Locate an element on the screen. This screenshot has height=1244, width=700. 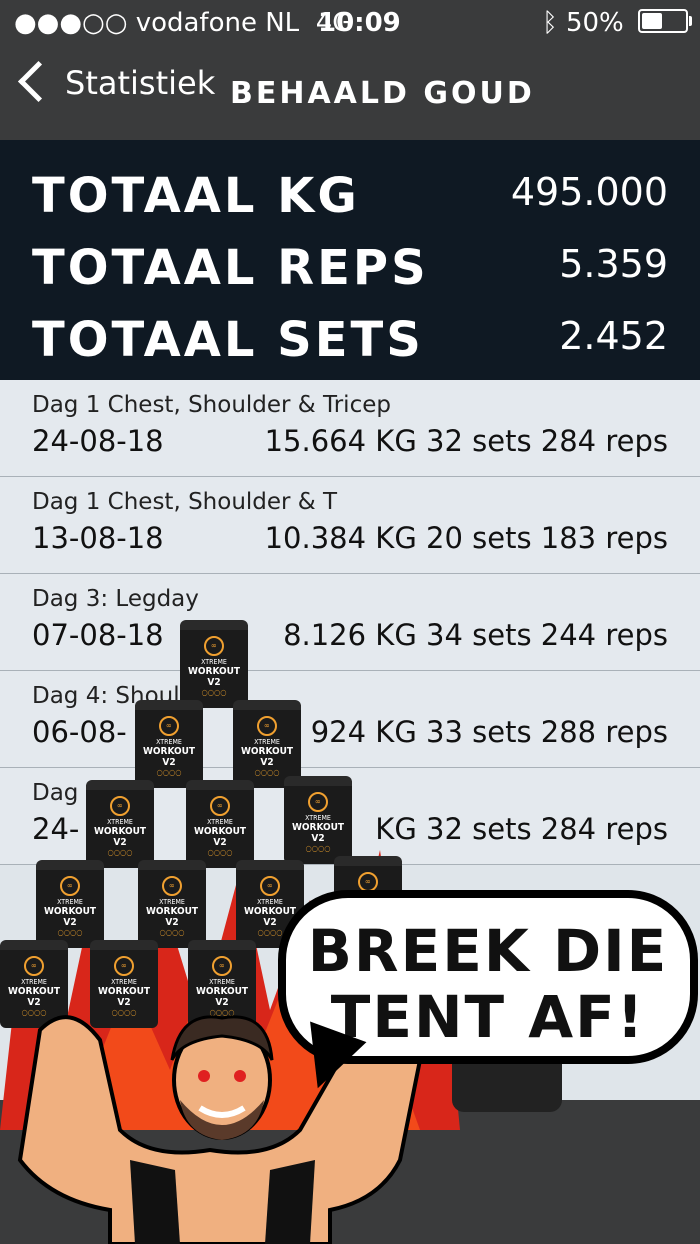
carrier-label: vodafone NL is located at coordinates (217, 23).